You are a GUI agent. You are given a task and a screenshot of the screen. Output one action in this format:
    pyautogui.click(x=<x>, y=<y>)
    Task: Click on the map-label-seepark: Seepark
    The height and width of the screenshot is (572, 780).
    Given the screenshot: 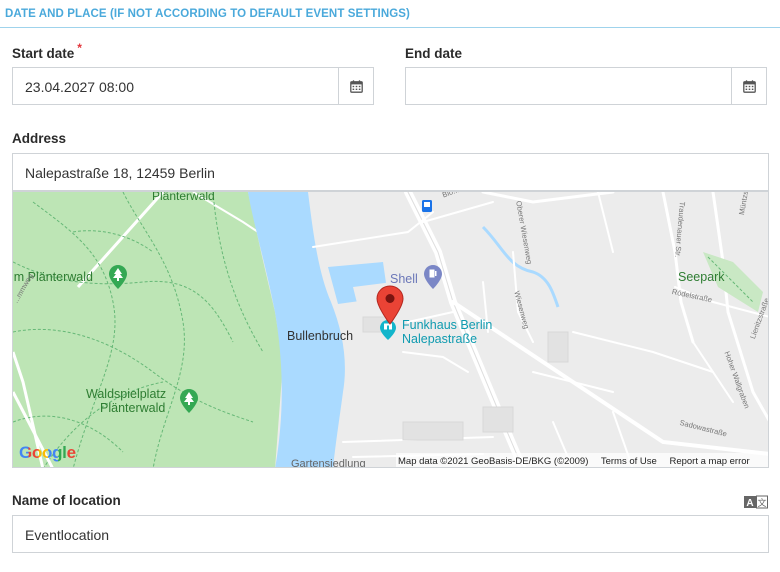 What is the action you would take?
    pyautogui.click(x=701, y=277)
    